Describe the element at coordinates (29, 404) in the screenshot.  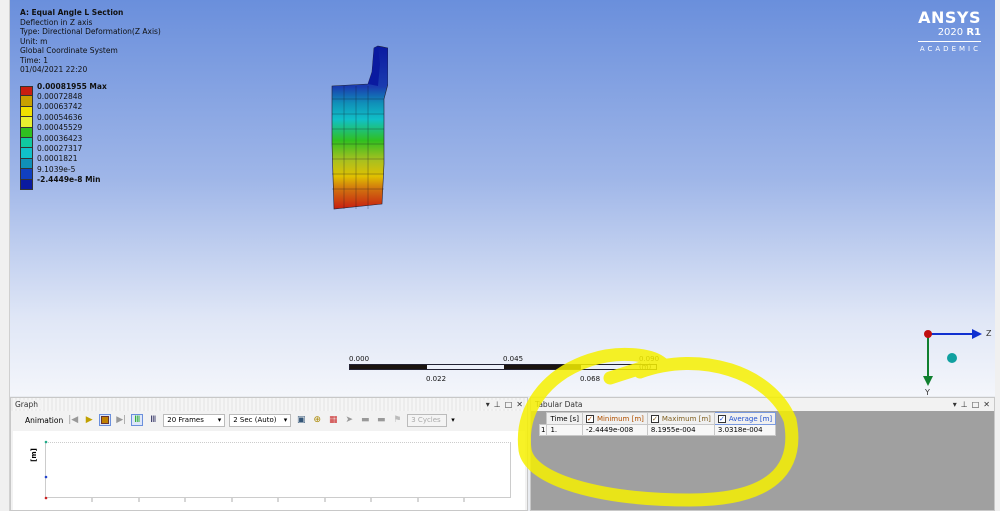
I see `graph-panel-title: Graph` at that location.